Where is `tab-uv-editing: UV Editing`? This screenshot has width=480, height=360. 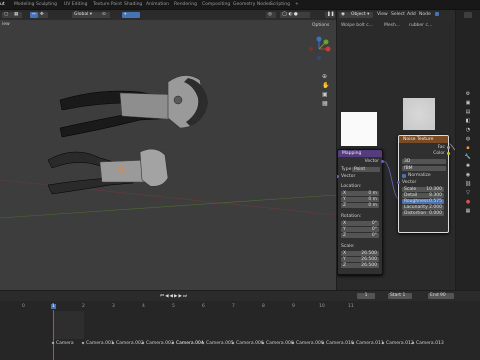 tab-uv-editing: UV Editing is located at coordinates (75, 4).